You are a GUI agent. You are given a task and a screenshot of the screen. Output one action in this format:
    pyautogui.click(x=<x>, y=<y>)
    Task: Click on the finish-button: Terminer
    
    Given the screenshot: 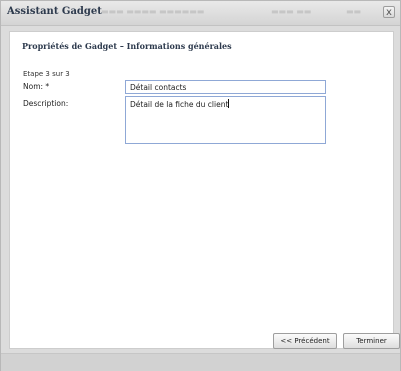 What is the action you would take?
    pyautogui.click(x=371, y=341)
    